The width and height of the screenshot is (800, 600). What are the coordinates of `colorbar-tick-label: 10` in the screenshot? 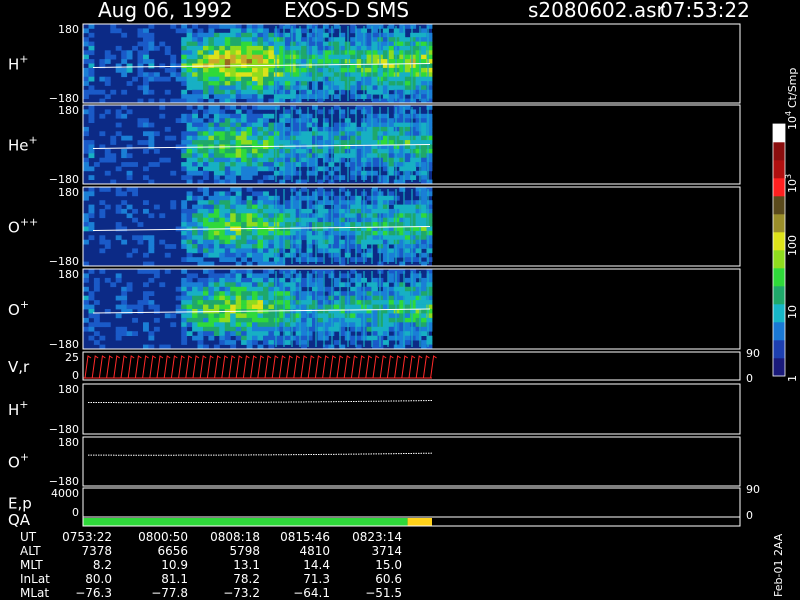 It's located at (792, 312).